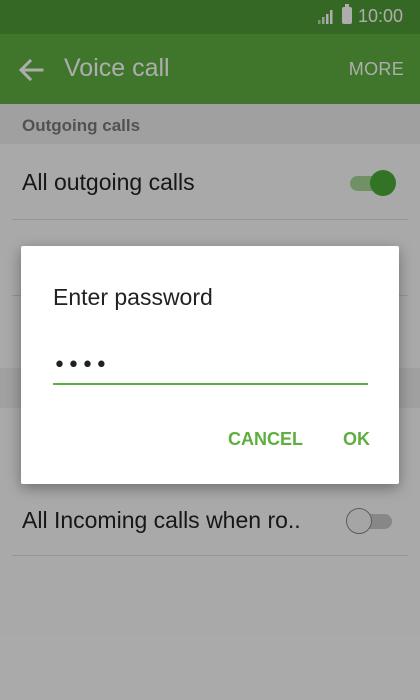 The height and width of the screenshot is (700, 420). Describe the element at coordinates (356, 439) in the screenshot. I see `ok-button: OK` at that location.